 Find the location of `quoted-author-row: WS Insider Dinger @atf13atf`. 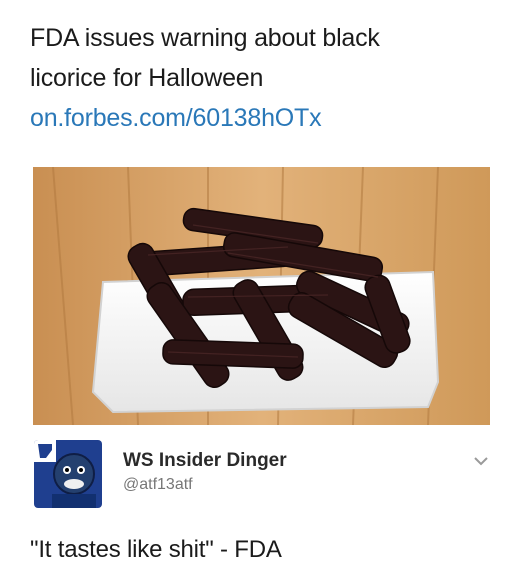

quoted-author-row: WS Insider Dinger @atf13atf is located at coordinates (265, 471).